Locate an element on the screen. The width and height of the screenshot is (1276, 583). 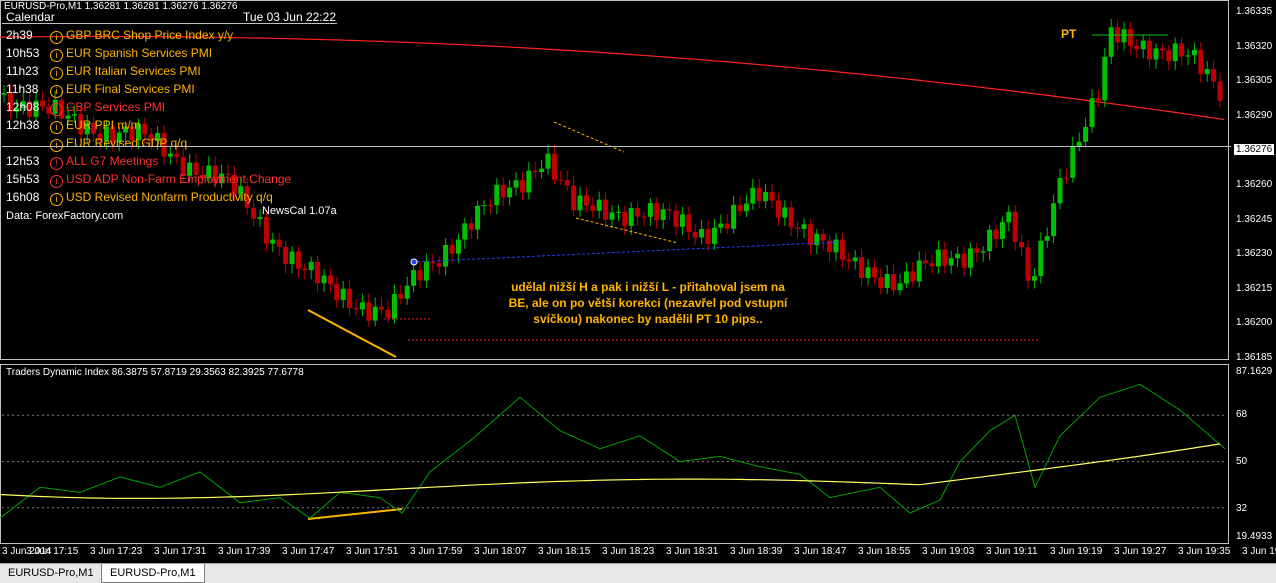
time-axis-label: 3 Jun 18:07 is located at coordinates (500, 551).